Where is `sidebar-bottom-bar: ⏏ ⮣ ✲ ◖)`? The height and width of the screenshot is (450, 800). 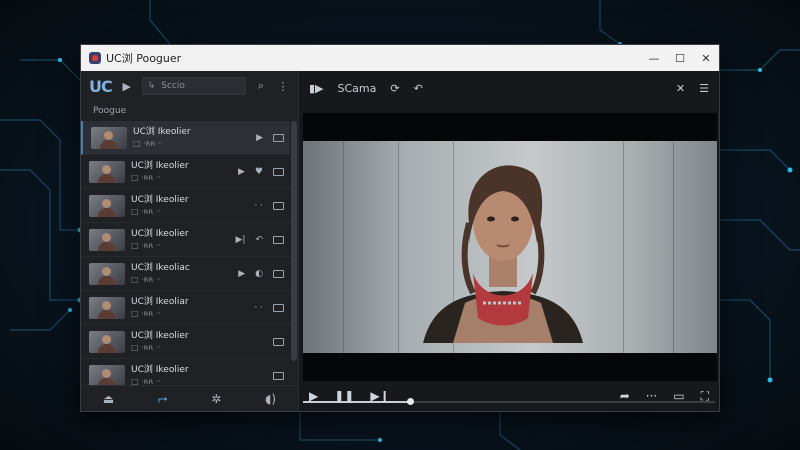
sidebar-bottom-bar: ⏏ ⮣ ✲ ◖) is located at coordinates (189, 398).